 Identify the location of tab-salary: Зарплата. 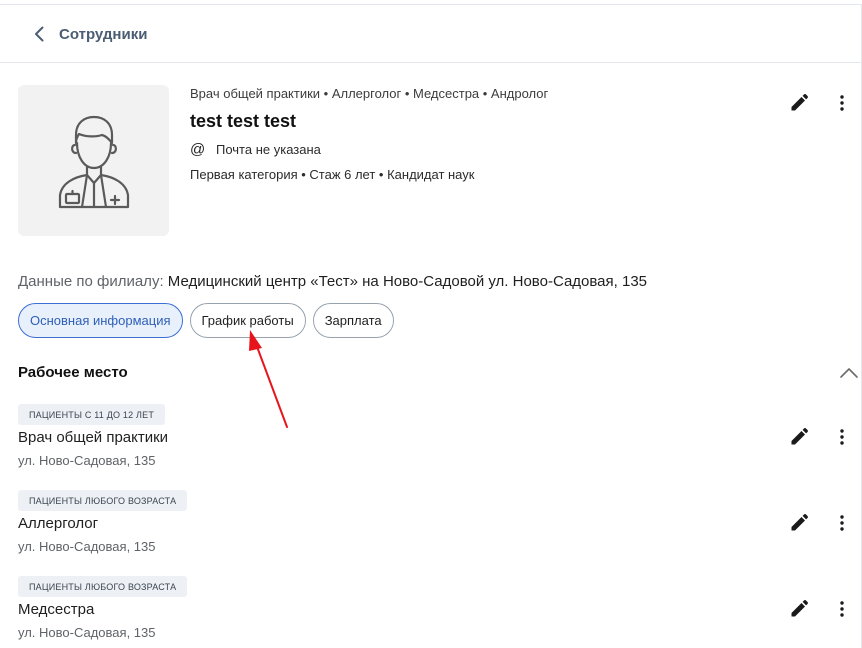
(353, 320).